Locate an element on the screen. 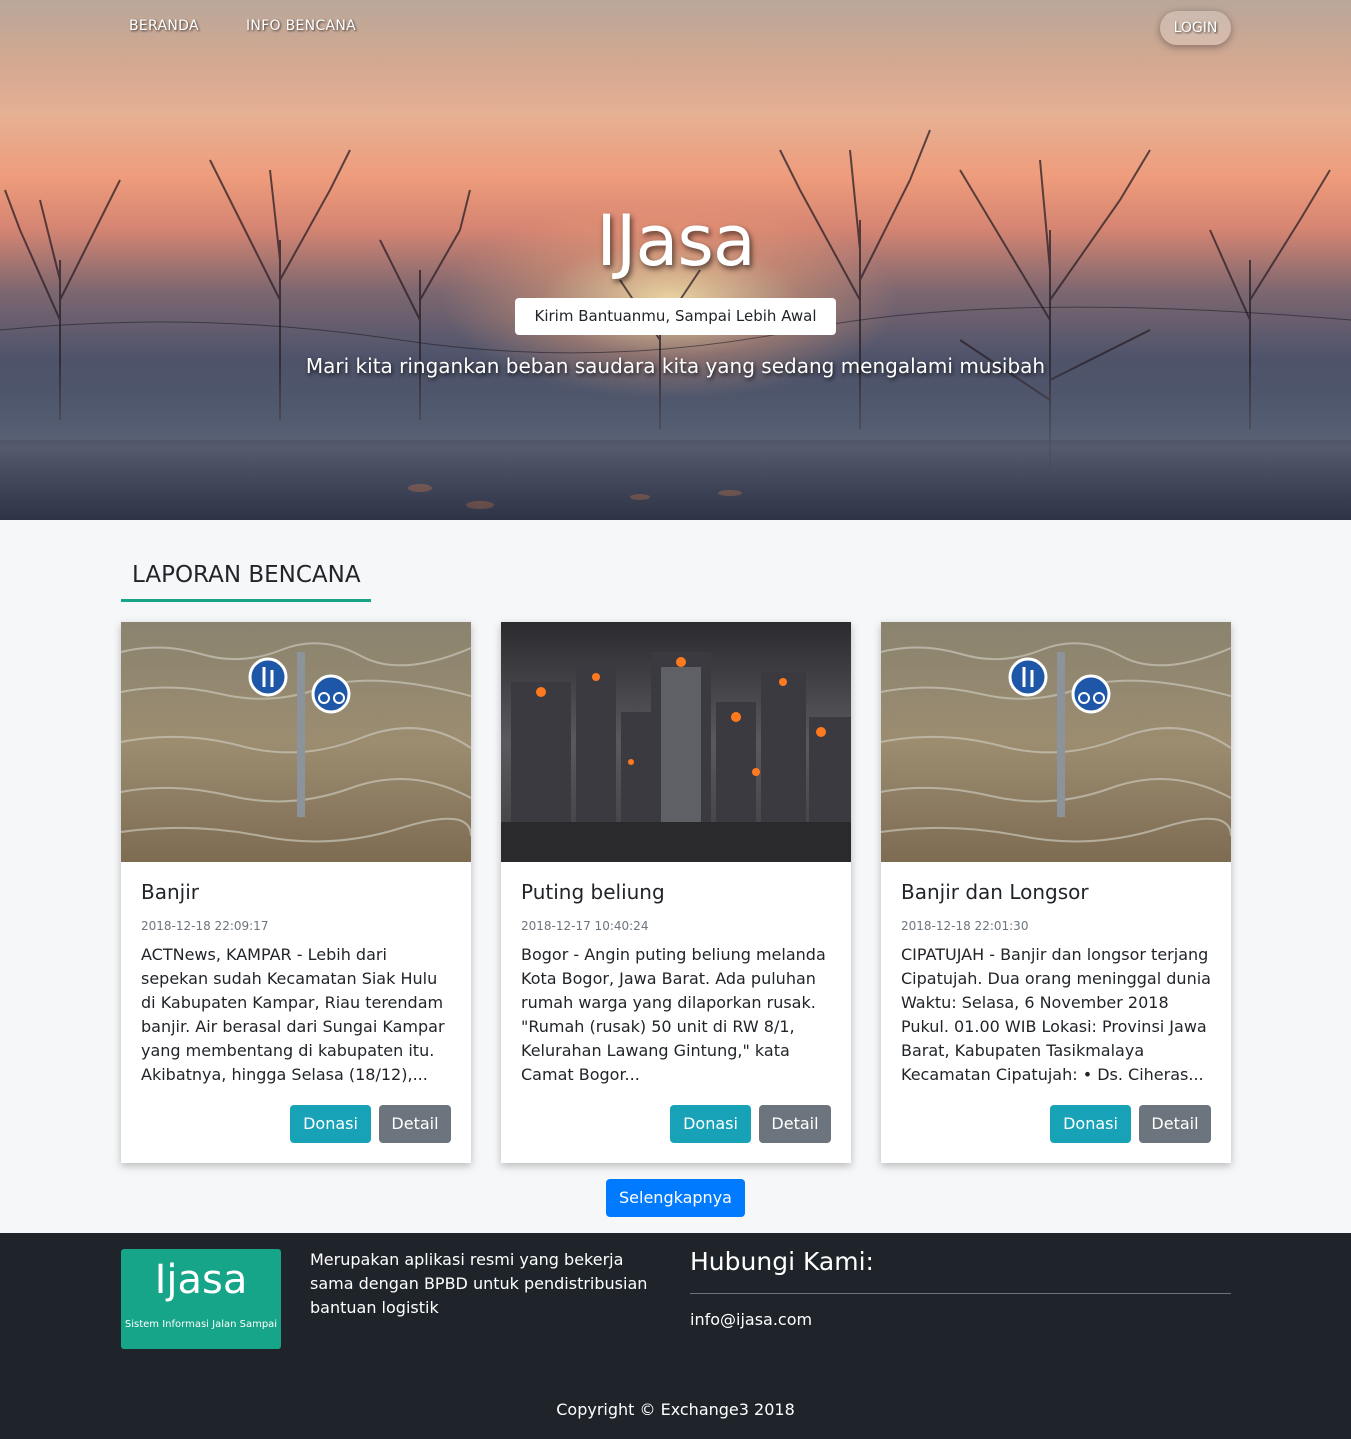  section-underline is located at coordinates (246, 600).